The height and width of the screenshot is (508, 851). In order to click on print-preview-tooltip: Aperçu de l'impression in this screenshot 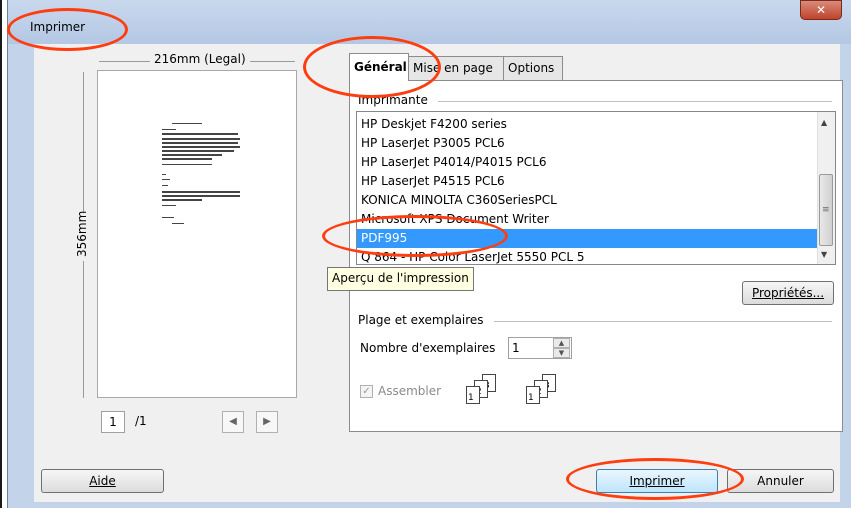, I will do `click(400, 279)`.